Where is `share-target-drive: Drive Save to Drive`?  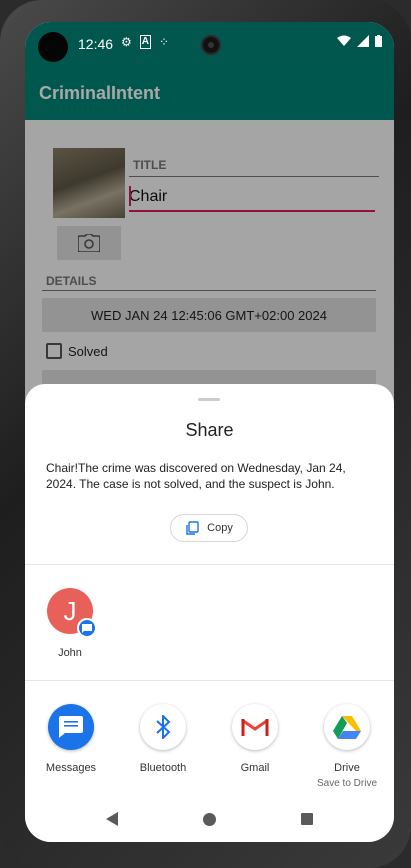
share-target-drive: Drive Save to Drive is located at coordinates (347, 746).